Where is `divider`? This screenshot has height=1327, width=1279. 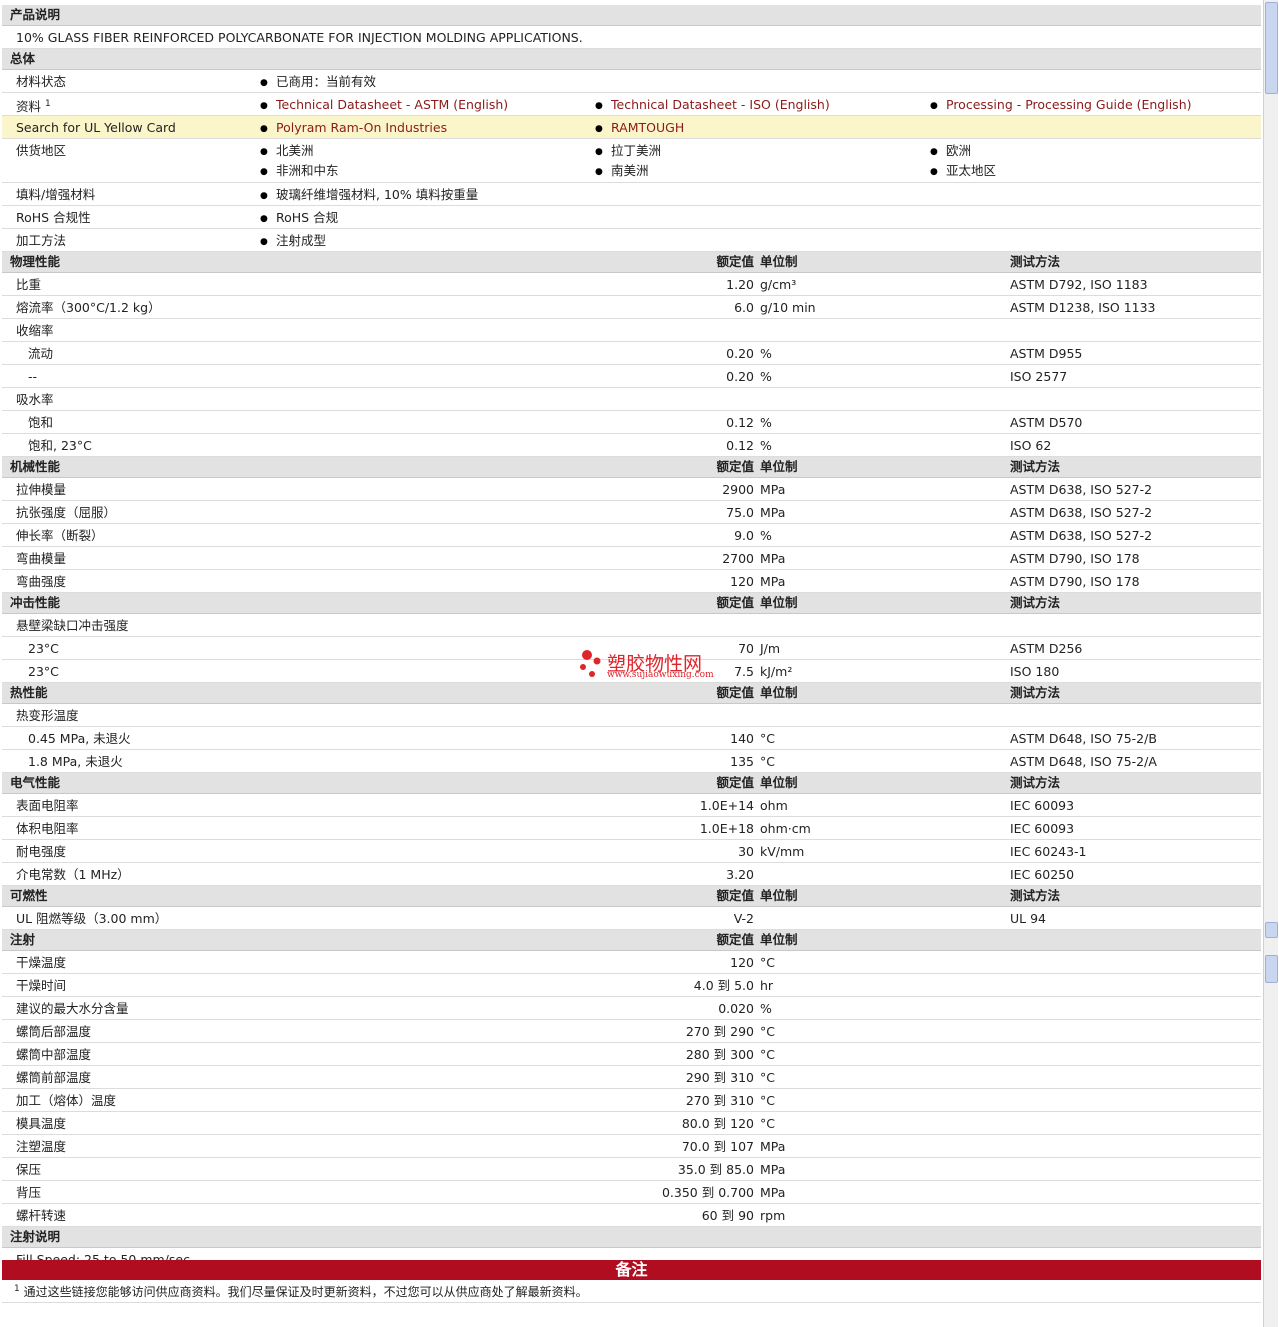
divider is located at coordinates (631, 1302).